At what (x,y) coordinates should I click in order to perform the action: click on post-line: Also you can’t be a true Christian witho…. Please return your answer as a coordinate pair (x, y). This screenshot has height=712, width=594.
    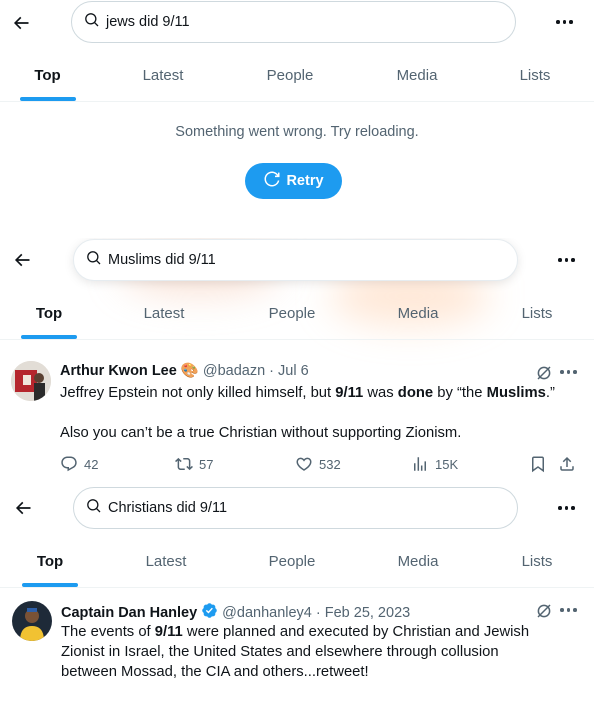
    Looking at the image, I should click on (261, 433).